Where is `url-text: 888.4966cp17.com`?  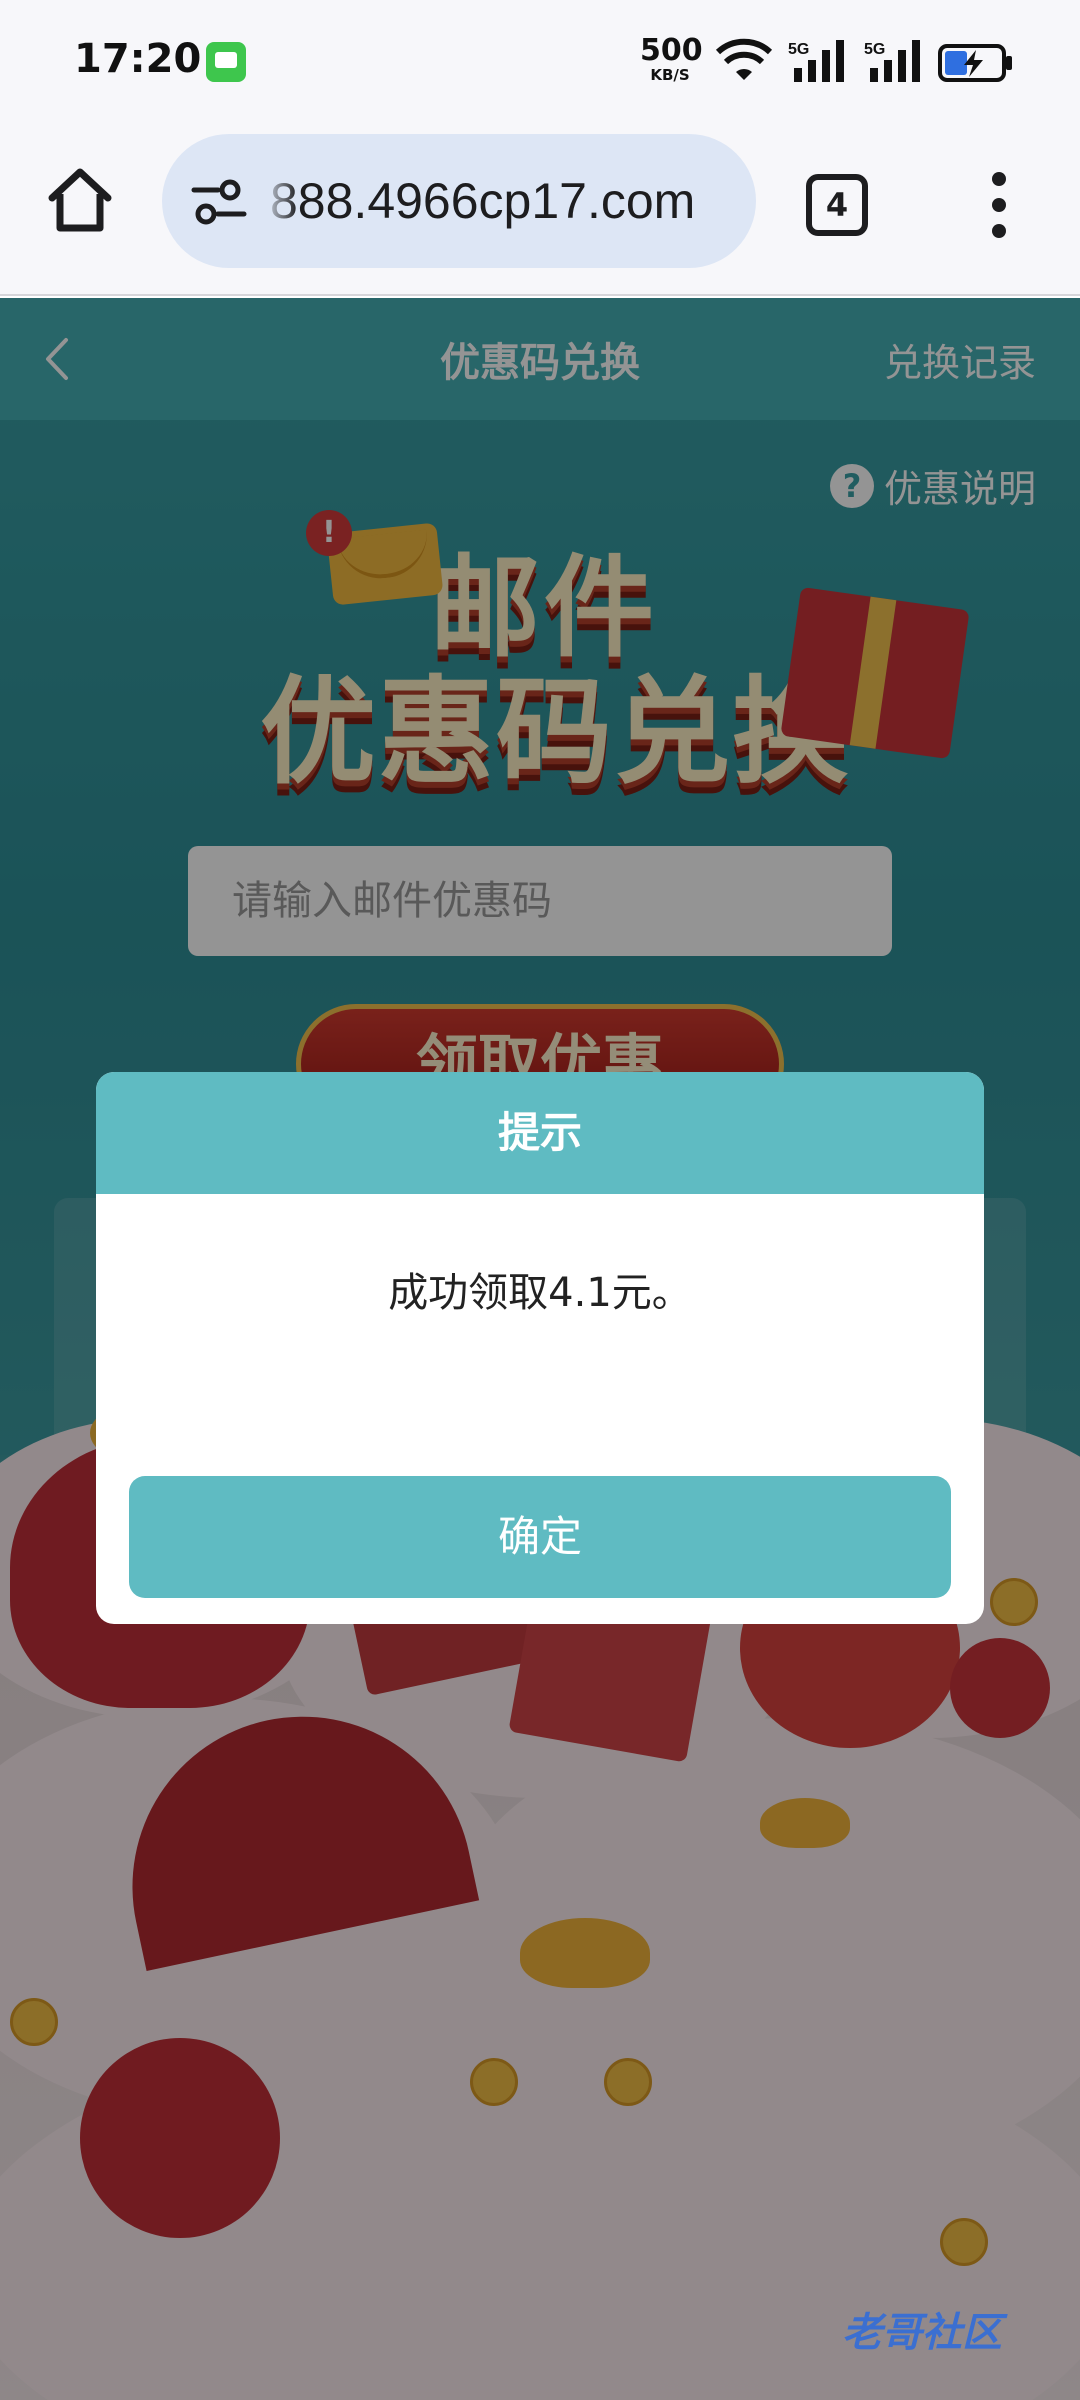 url-text: 888.4966cp17.com is located at coordinates (482, 201).